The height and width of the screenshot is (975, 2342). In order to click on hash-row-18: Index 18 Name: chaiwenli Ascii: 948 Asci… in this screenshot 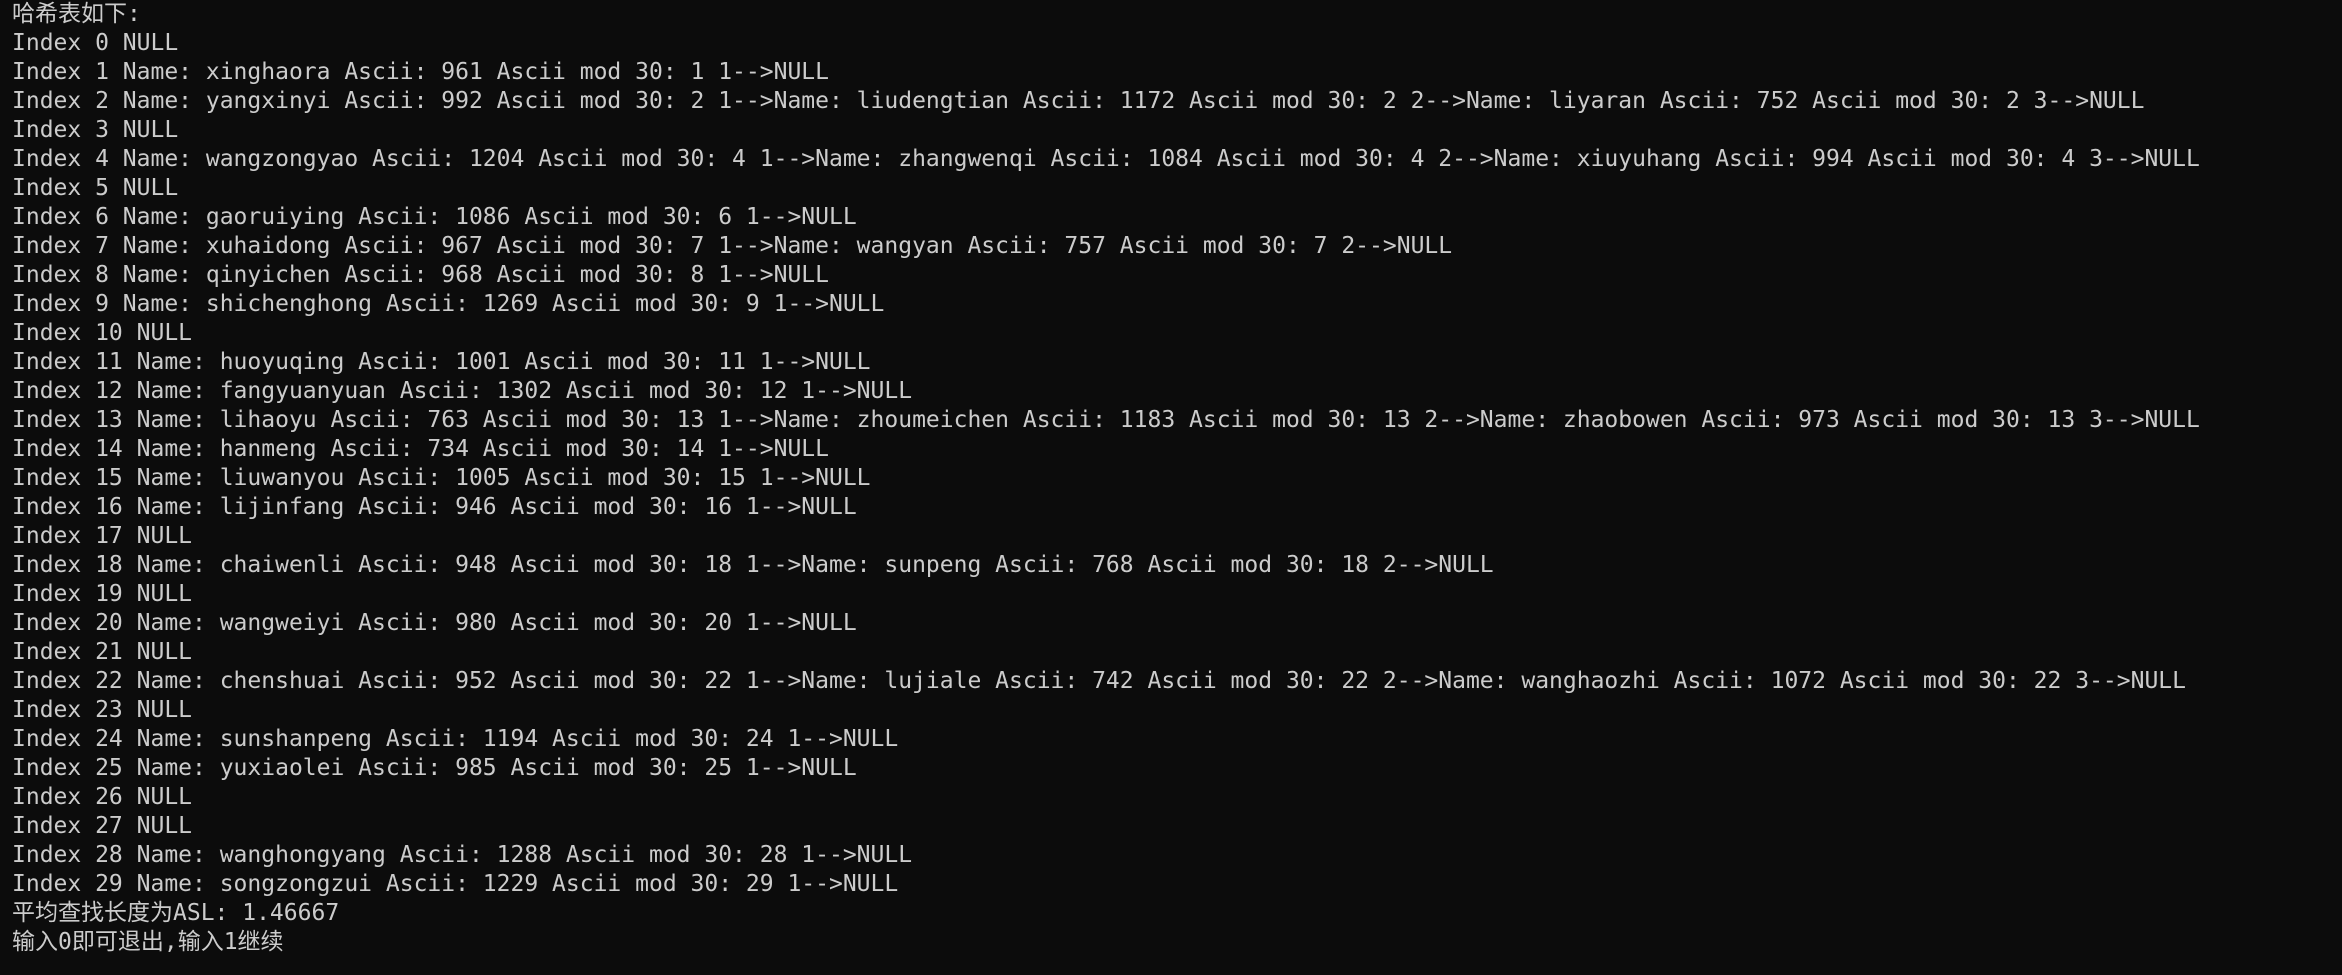, I will do `click(753, 565)`.